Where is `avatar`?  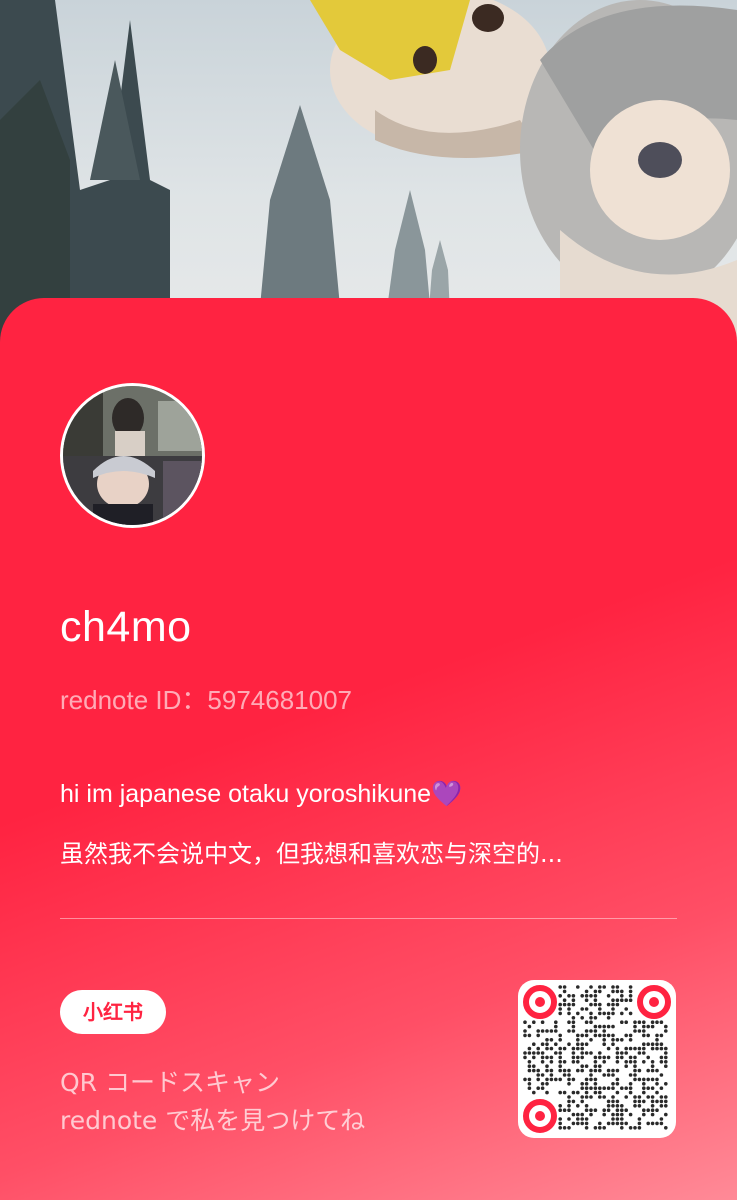
avatar is located at coordinates (132, 455).